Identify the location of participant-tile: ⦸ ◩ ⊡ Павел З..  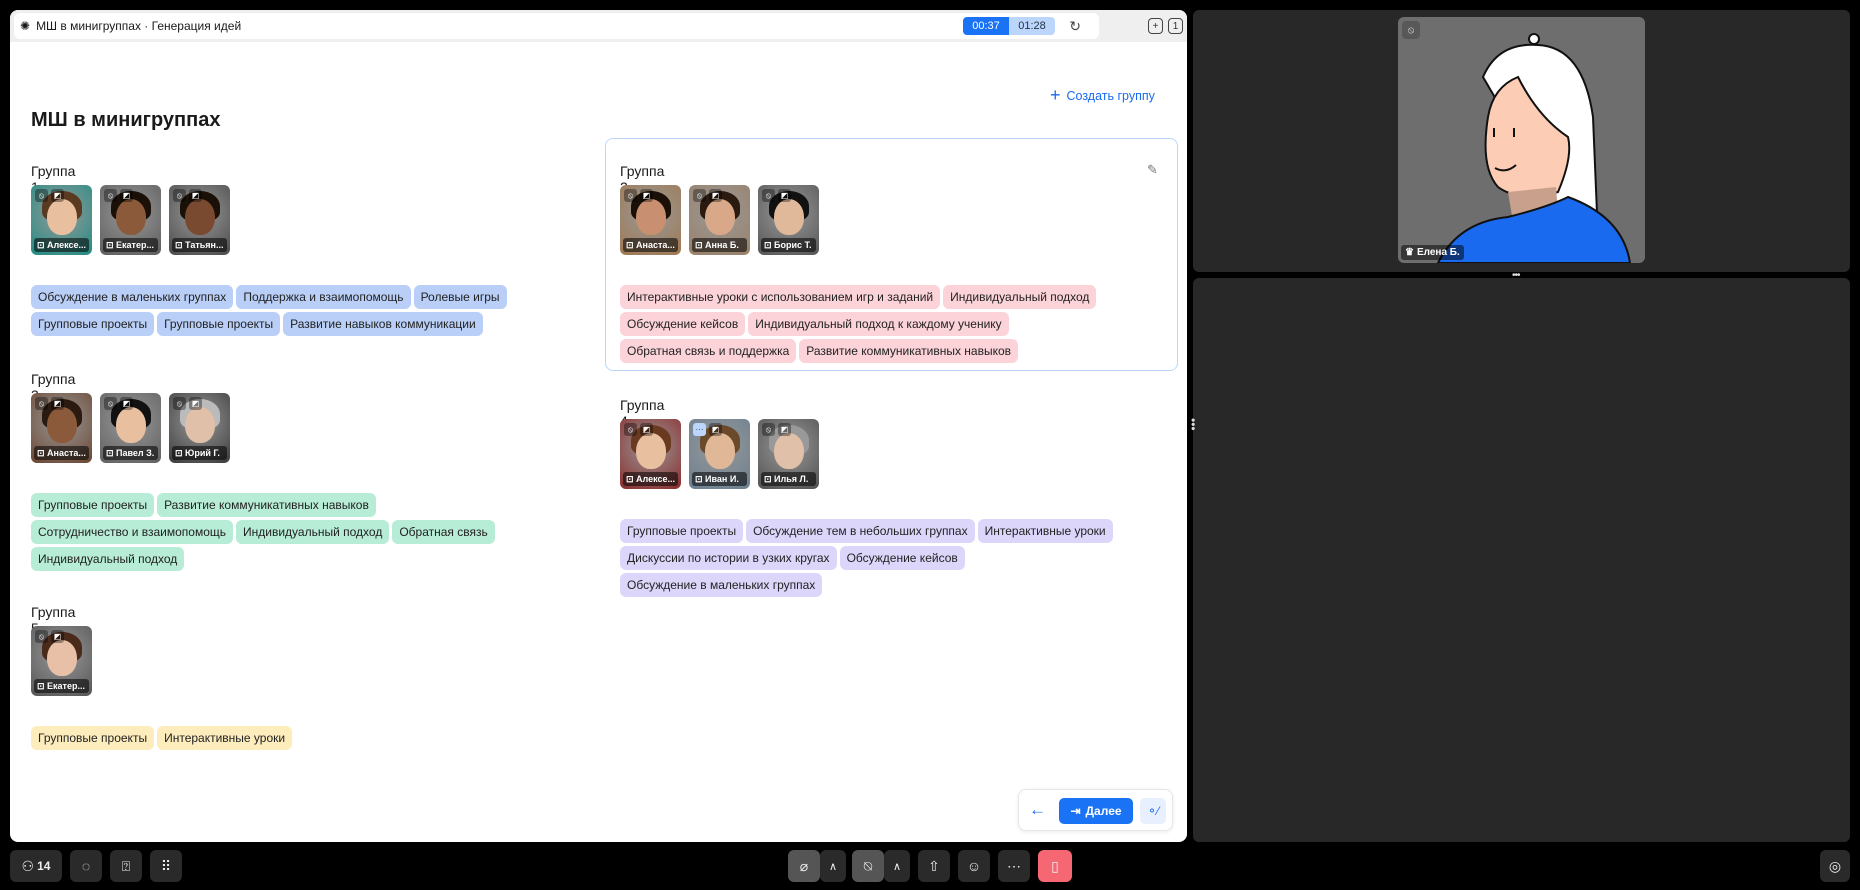
(130, 428).